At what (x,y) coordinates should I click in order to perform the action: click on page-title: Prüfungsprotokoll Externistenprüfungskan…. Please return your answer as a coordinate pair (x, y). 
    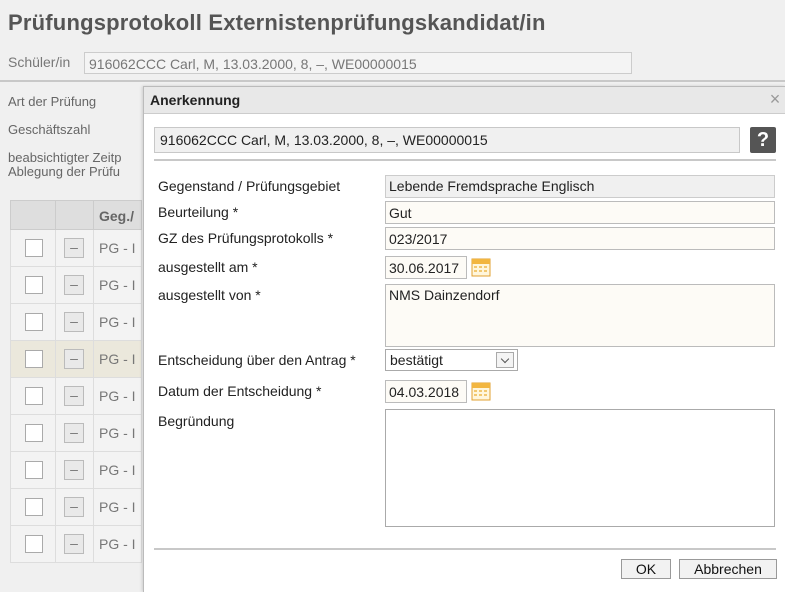
    Looking at the image, I should click on (277, 22).